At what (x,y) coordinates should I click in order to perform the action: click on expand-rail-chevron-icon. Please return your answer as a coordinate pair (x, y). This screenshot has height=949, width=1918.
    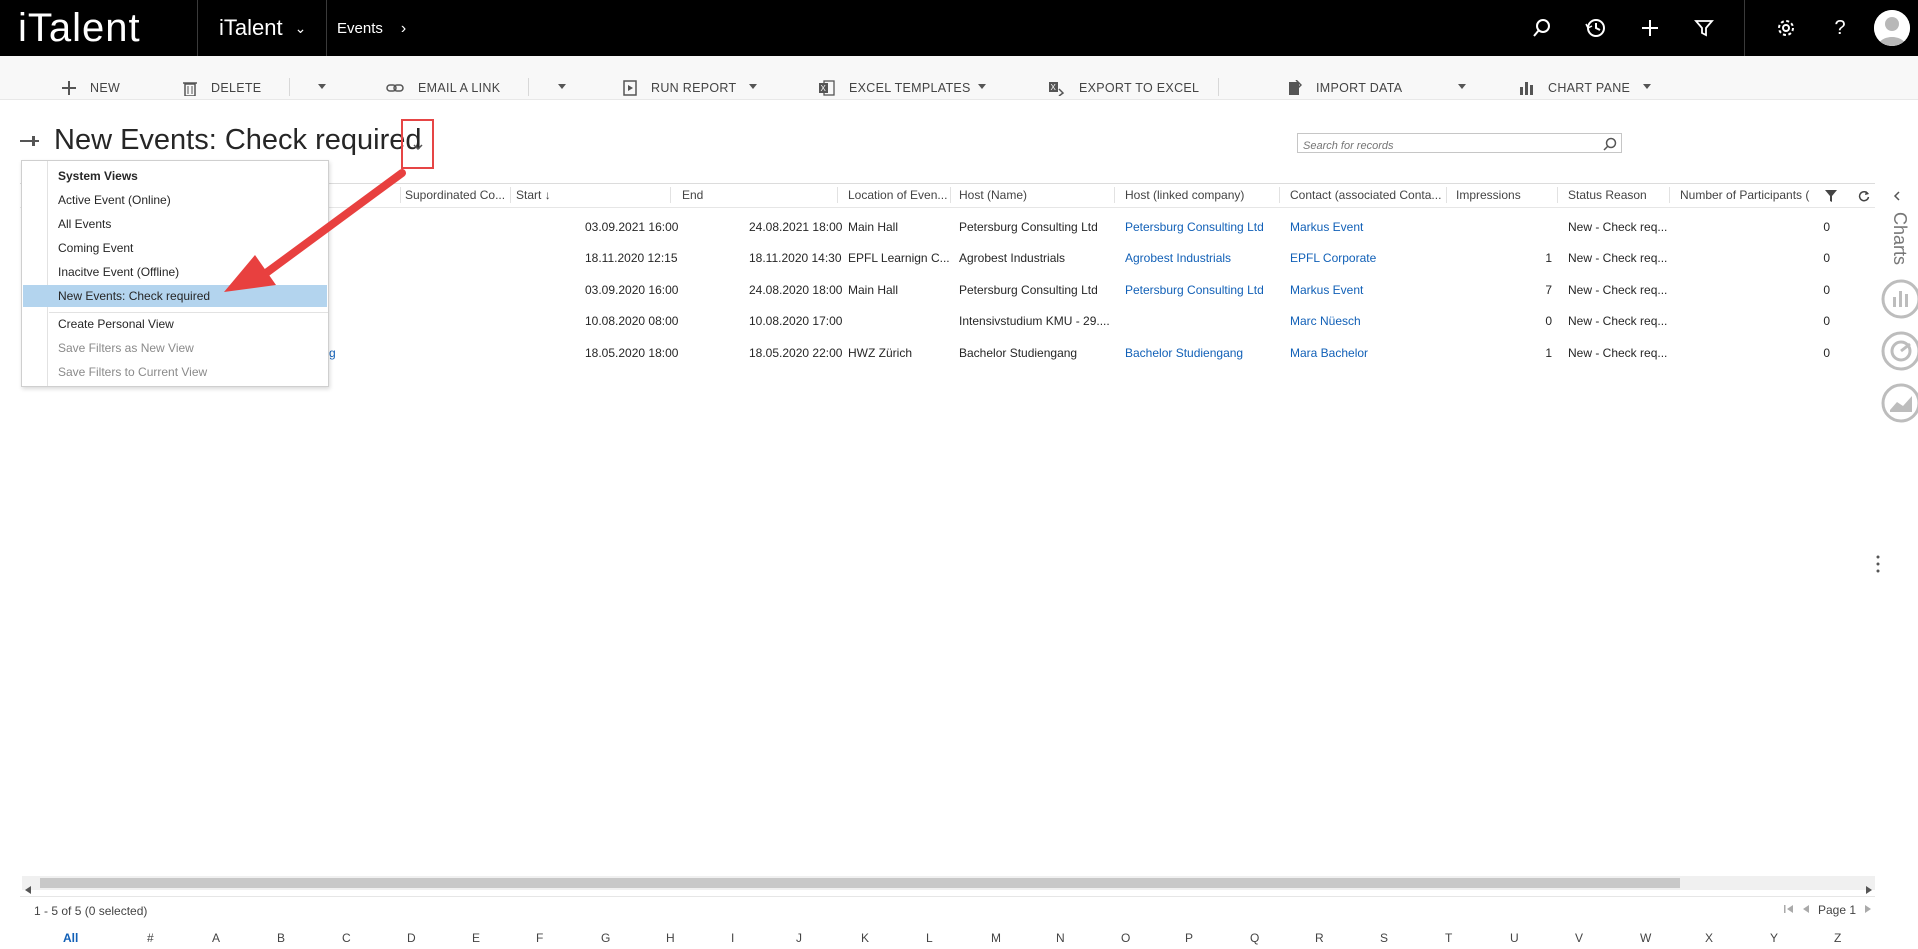
    Looking at the image, I should click on (1897, 195).